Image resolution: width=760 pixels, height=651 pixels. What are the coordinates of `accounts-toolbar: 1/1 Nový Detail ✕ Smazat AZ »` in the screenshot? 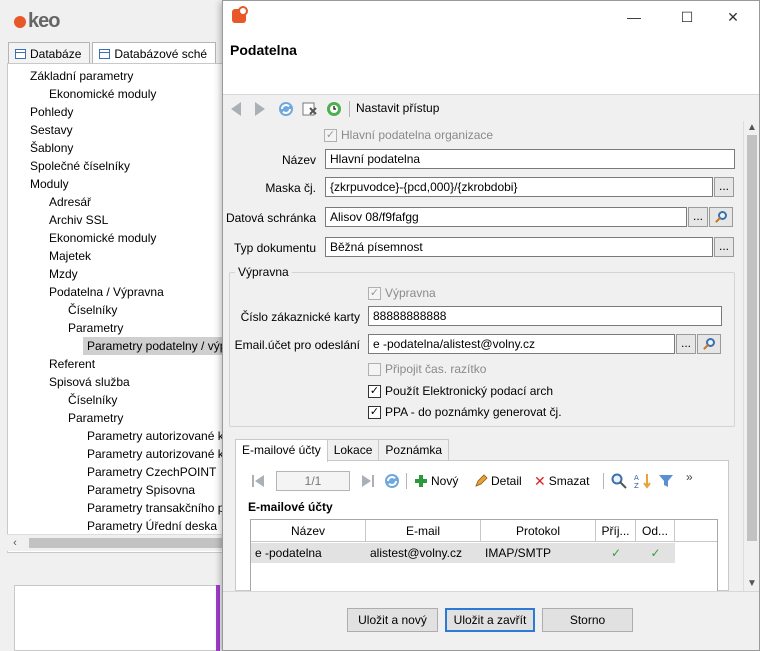 It's located at (483, 481).